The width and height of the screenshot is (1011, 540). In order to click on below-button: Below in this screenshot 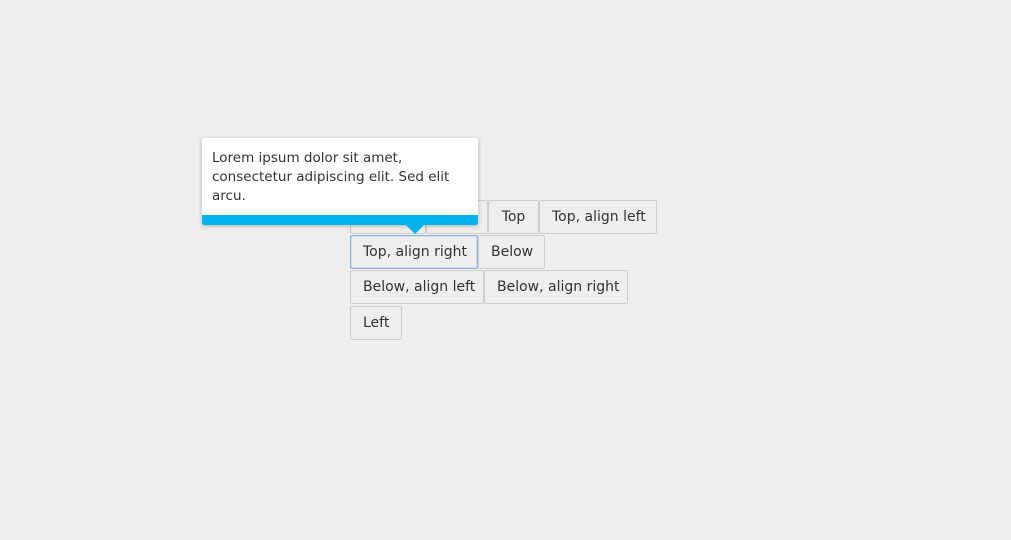, I will do `click(511, 252)`.